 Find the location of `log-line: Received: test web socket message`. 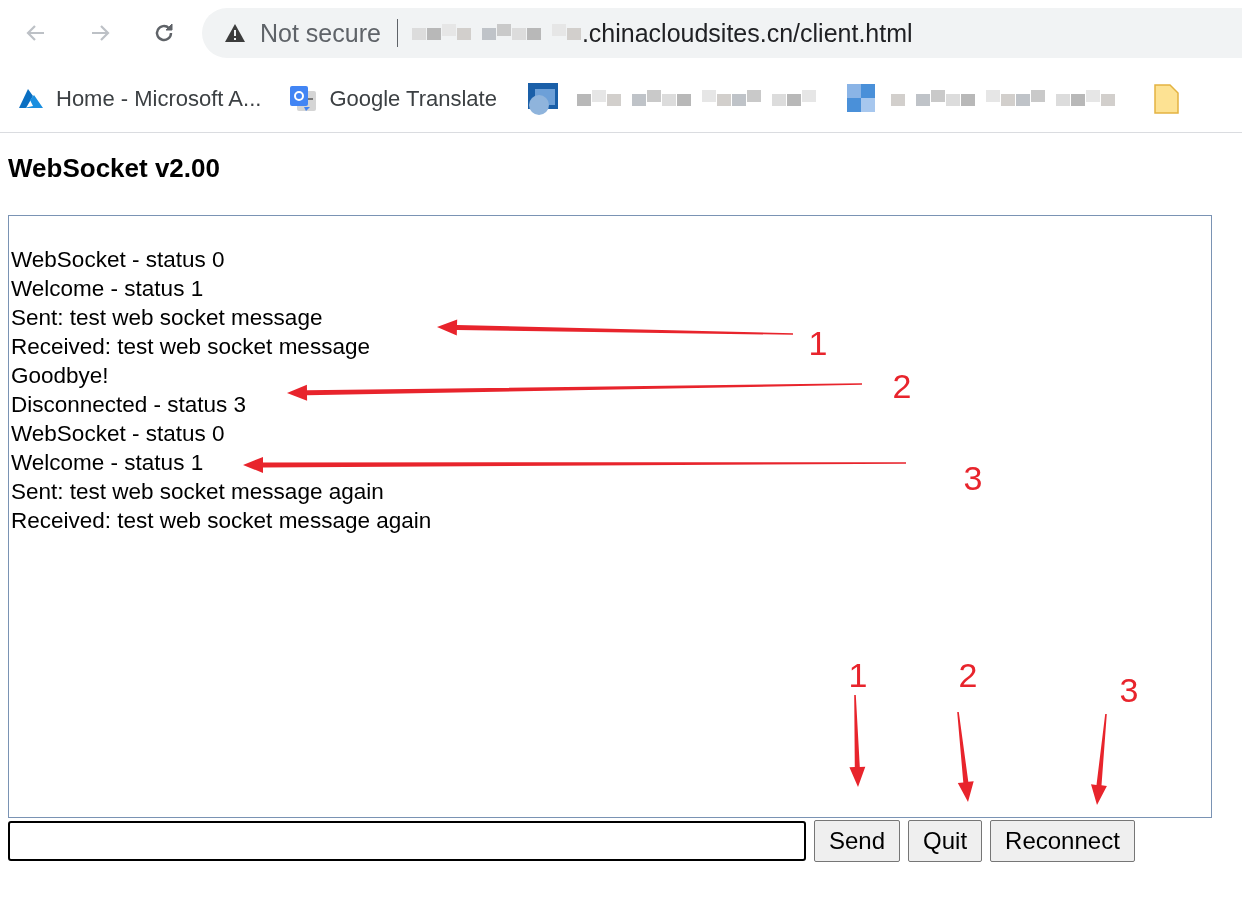

log-line: Received: test web socket message is located at coordinates (190, 347).